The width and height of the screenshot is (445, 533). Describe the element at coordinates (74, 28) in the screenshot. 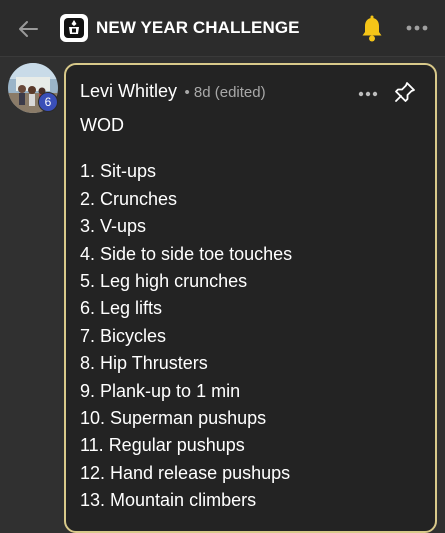

I see `group-logo-icon` at that location.